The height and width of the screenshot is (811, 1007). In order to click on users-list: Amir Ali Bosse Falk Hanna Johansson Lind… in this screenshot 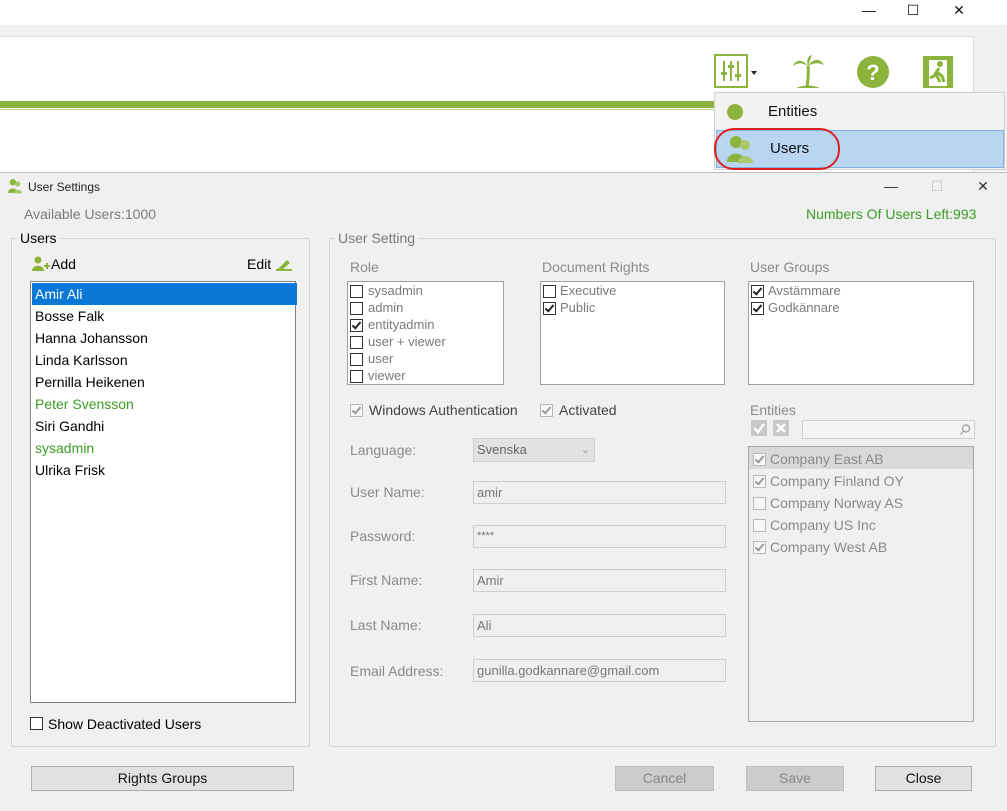, I will do `click(163, 492)`.